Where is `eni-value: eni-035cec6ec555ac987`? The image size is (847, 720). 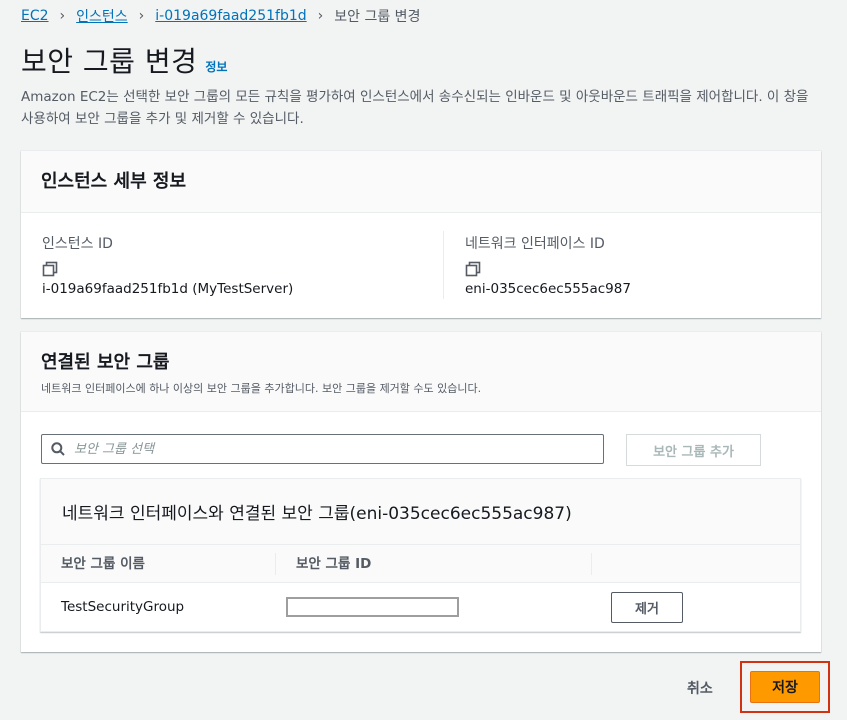
eni-value: eni-035cec6ec555ac987 is located at coordinates (548, 289).